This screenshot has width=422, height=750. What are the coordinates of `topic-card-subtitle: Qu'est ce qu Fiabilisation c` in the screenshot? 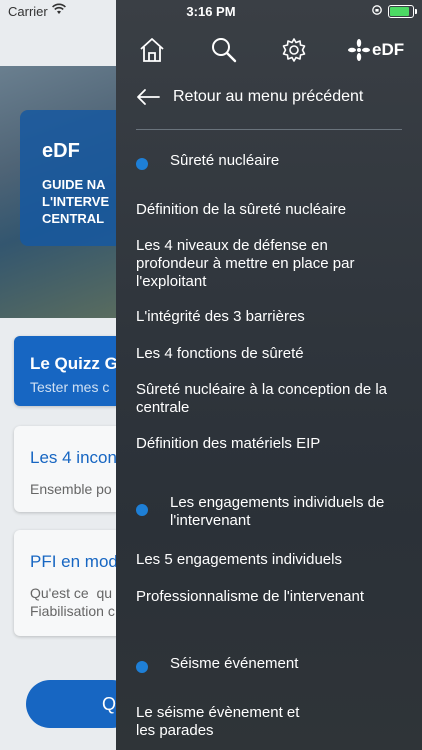 It's located at (72, 602).